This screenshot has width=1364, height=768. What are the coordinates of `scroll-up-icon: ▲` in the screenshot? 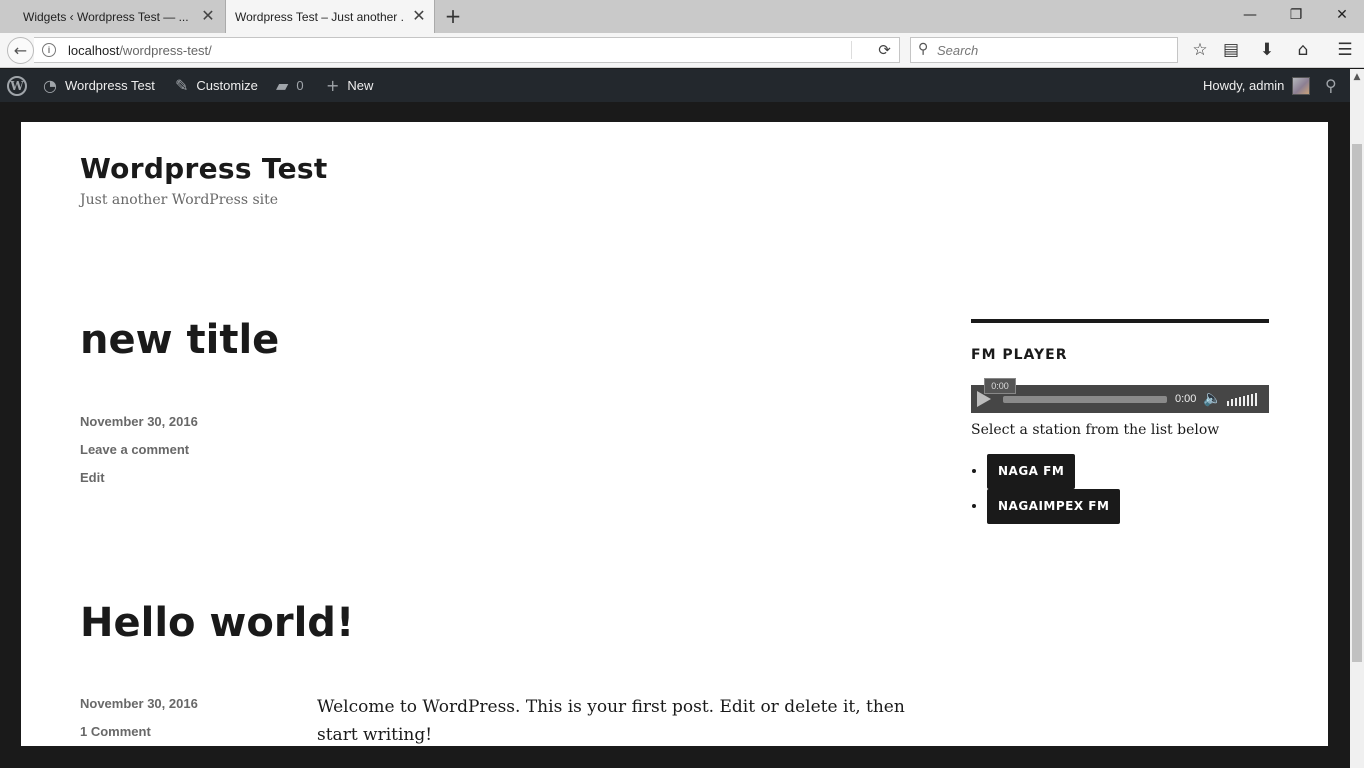 It's located at (1357, 77).